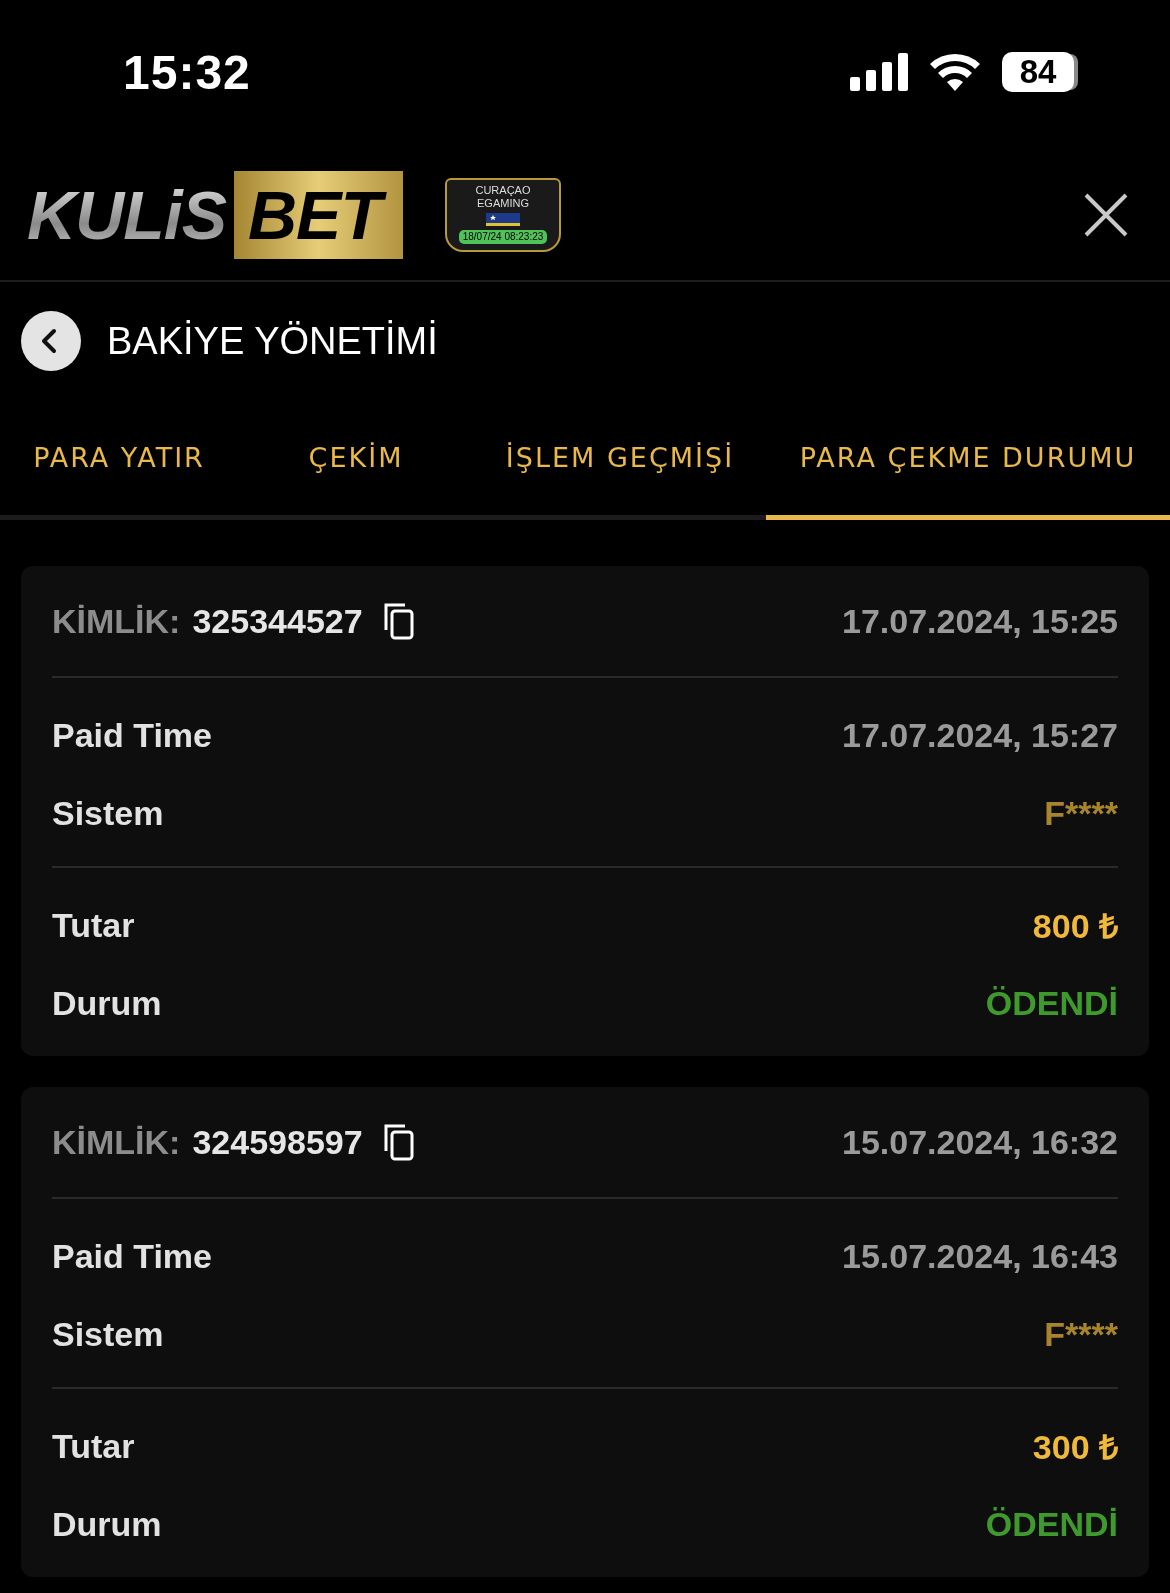 The height and width of the screenshot is (1593, 1170). Describe the element at coordinates (1106, 215) in the screenshot. I see `close-icon` at that location.